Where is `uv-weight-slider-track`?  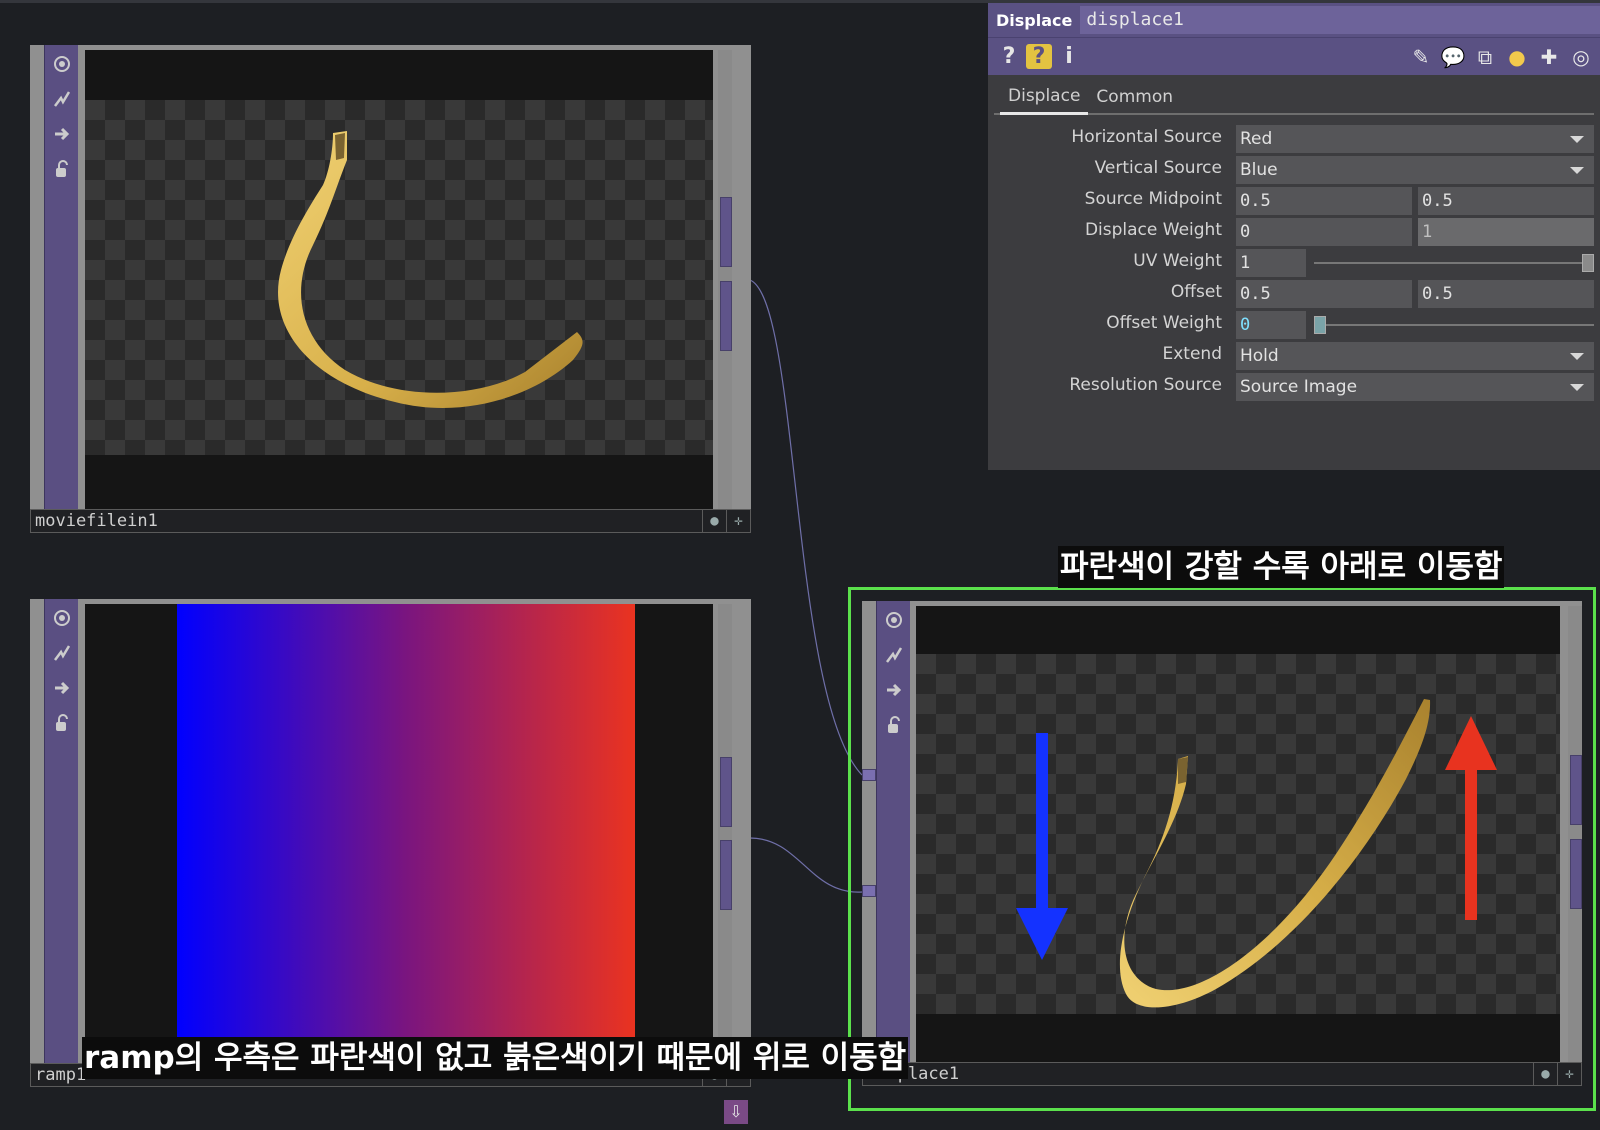 uv-weight-slider-track is located at coordinates (1454, 263).